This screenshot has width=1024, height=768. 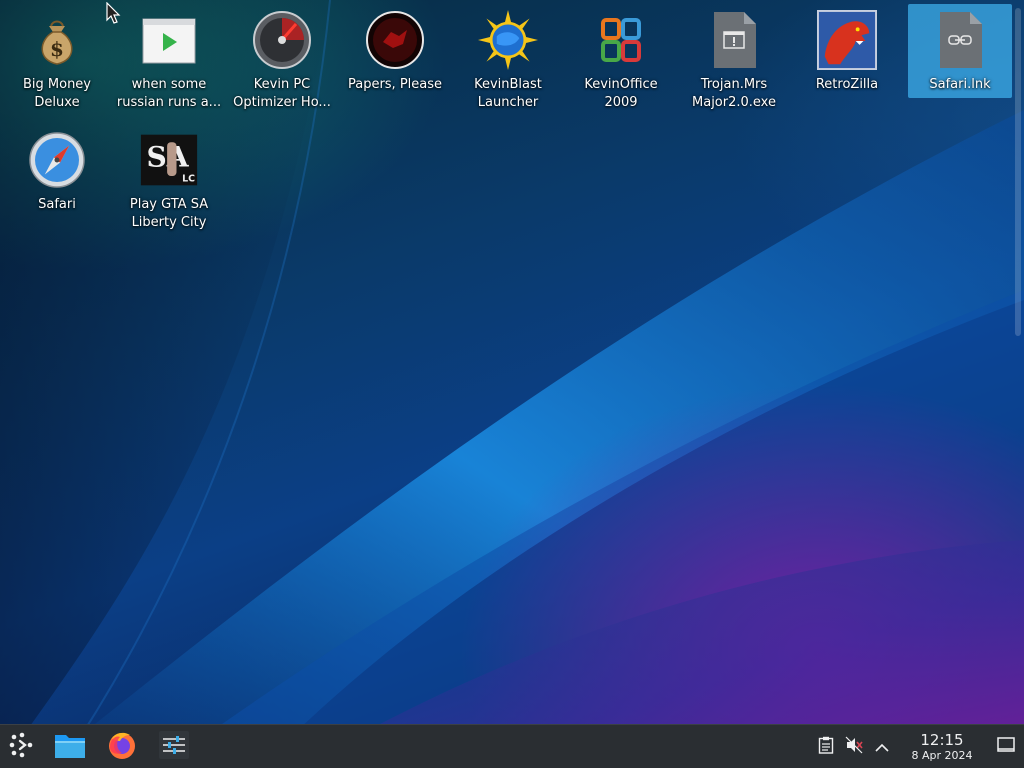 I want to click on icon-label: Play GTA SA Liberty City, so click(x=169, y=213).